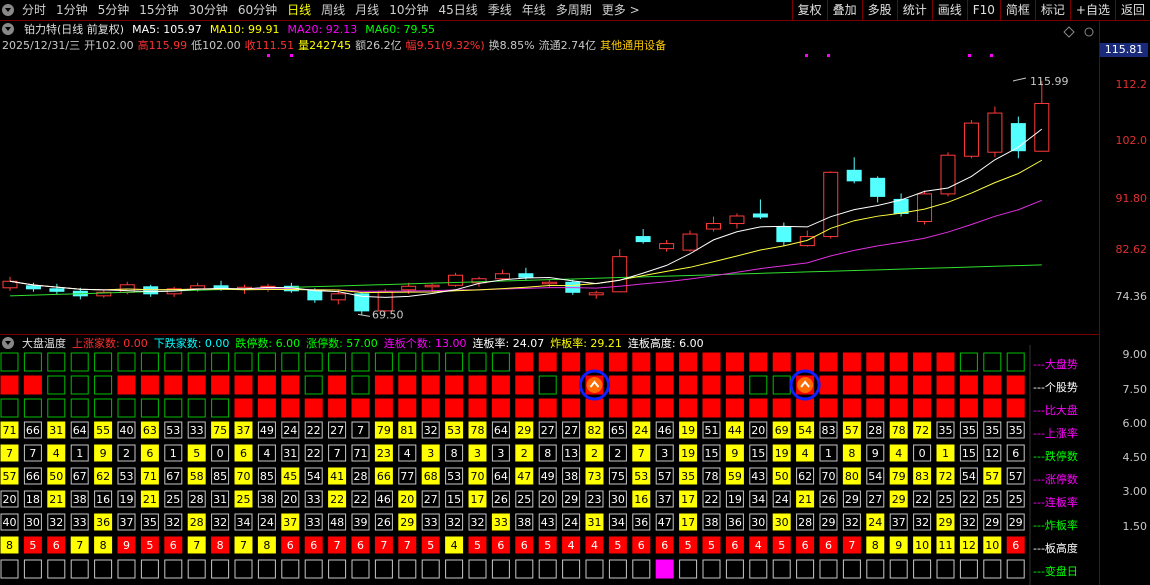 The width and height of the screenshot is (1150, 585). I want to click on cell-value: 37, so click(290, 522).